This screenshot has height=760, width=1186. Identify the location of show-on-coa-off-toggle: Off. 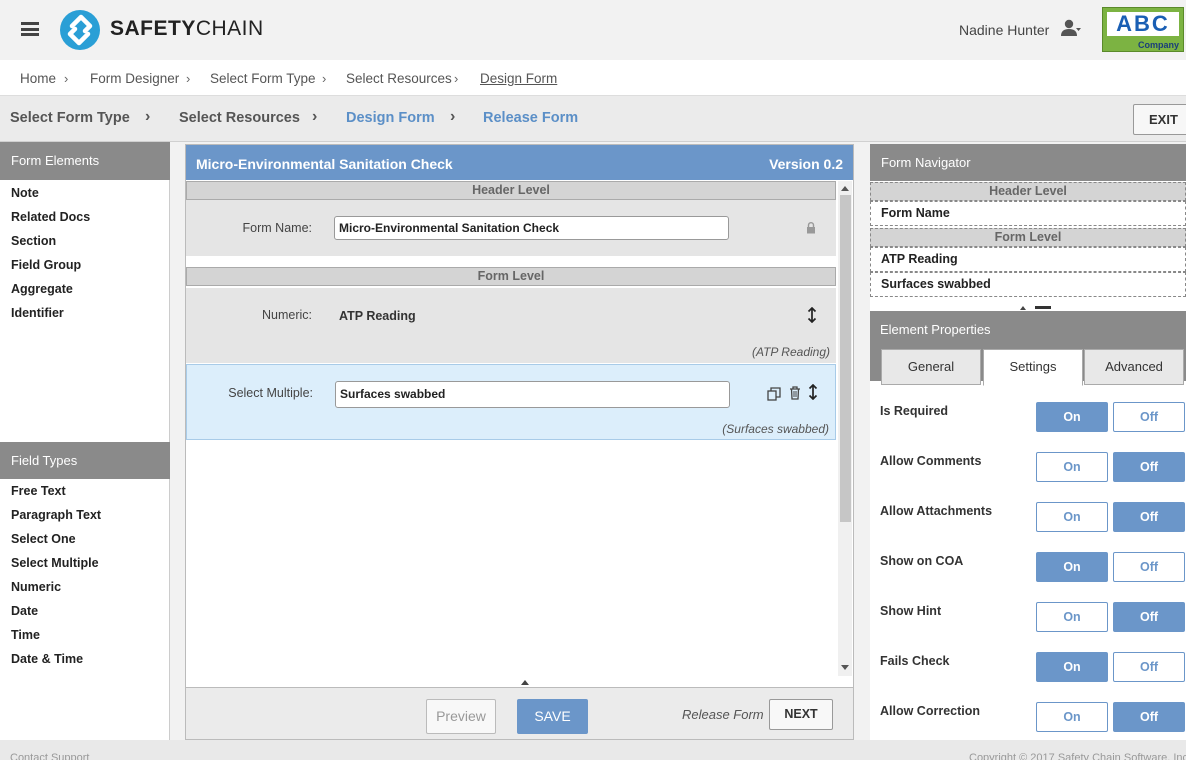
(1149, 567).